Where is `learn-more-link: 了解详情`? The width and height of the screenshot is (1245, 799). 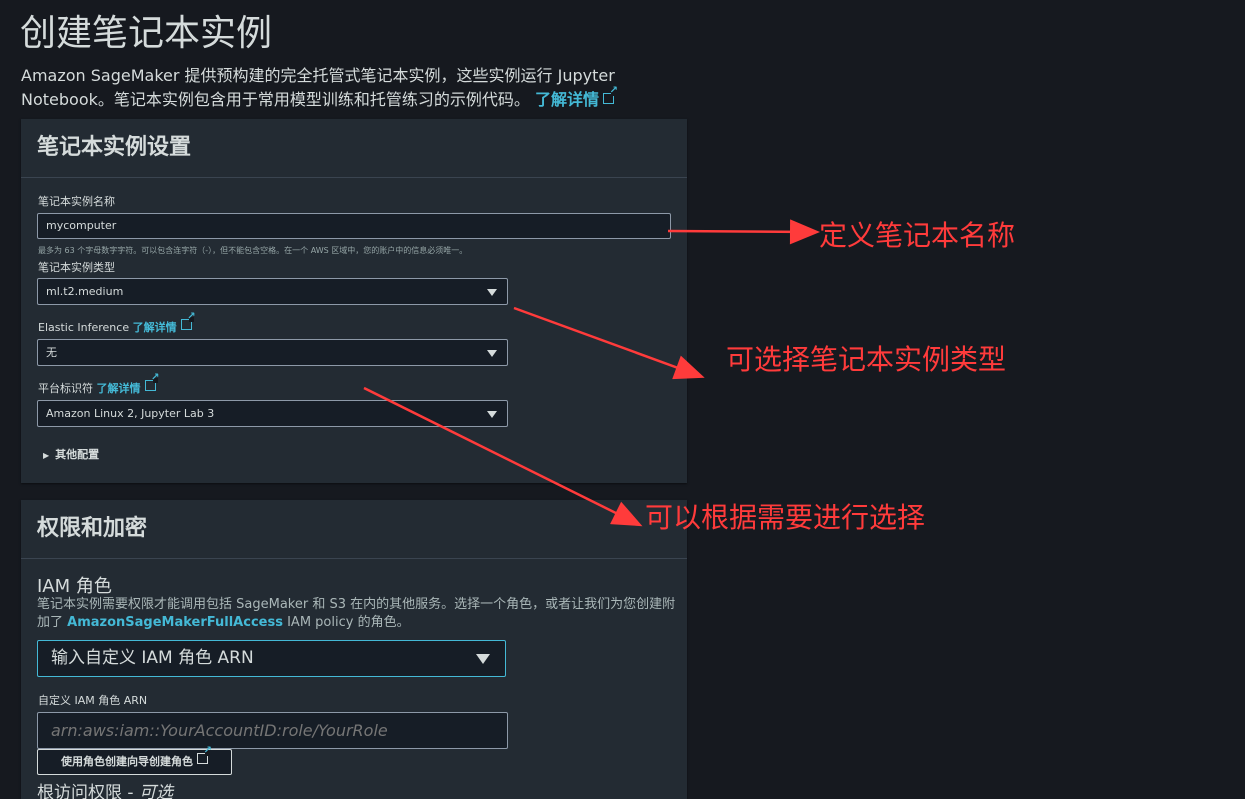
learn-more-link: 了解详情 is located at coordinates (576, 97).